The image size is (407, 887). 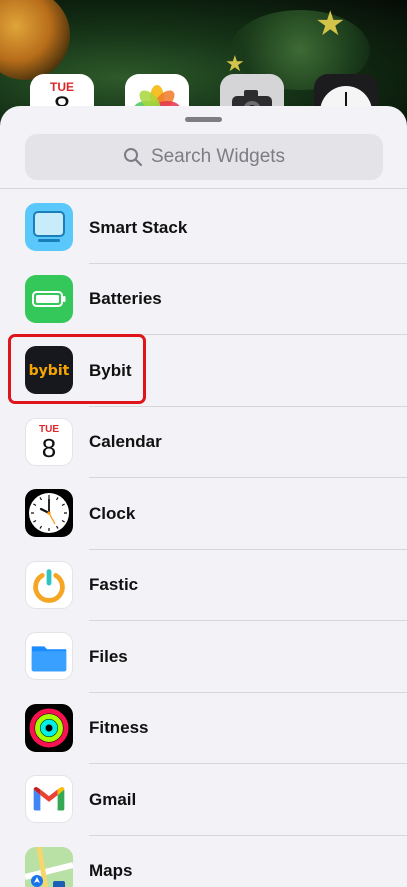 I want to click on widget-label: Batteries, so click(x=125, y=299).